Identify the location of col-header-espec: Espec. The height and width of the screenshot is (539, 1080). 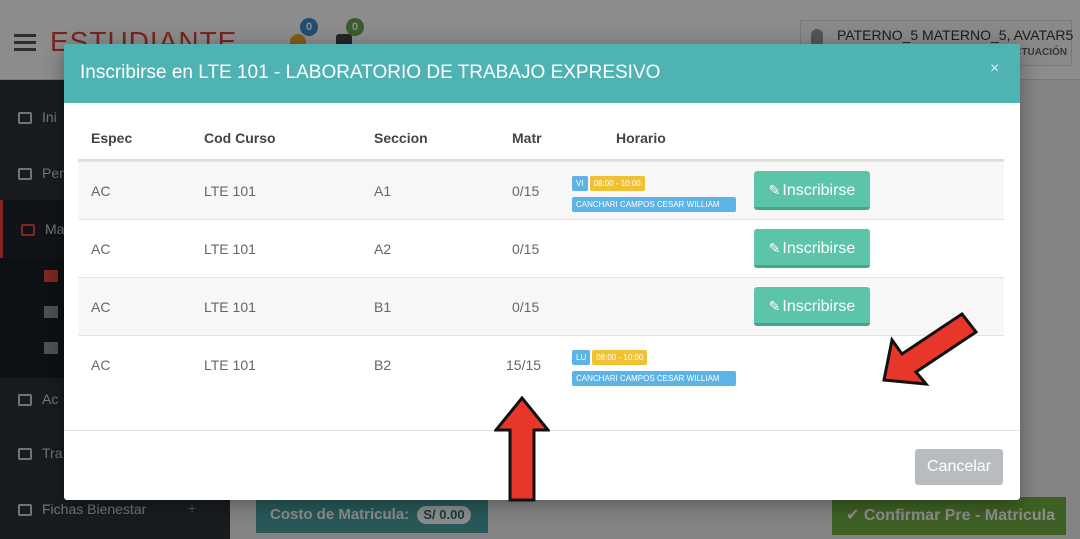
(112, 138).